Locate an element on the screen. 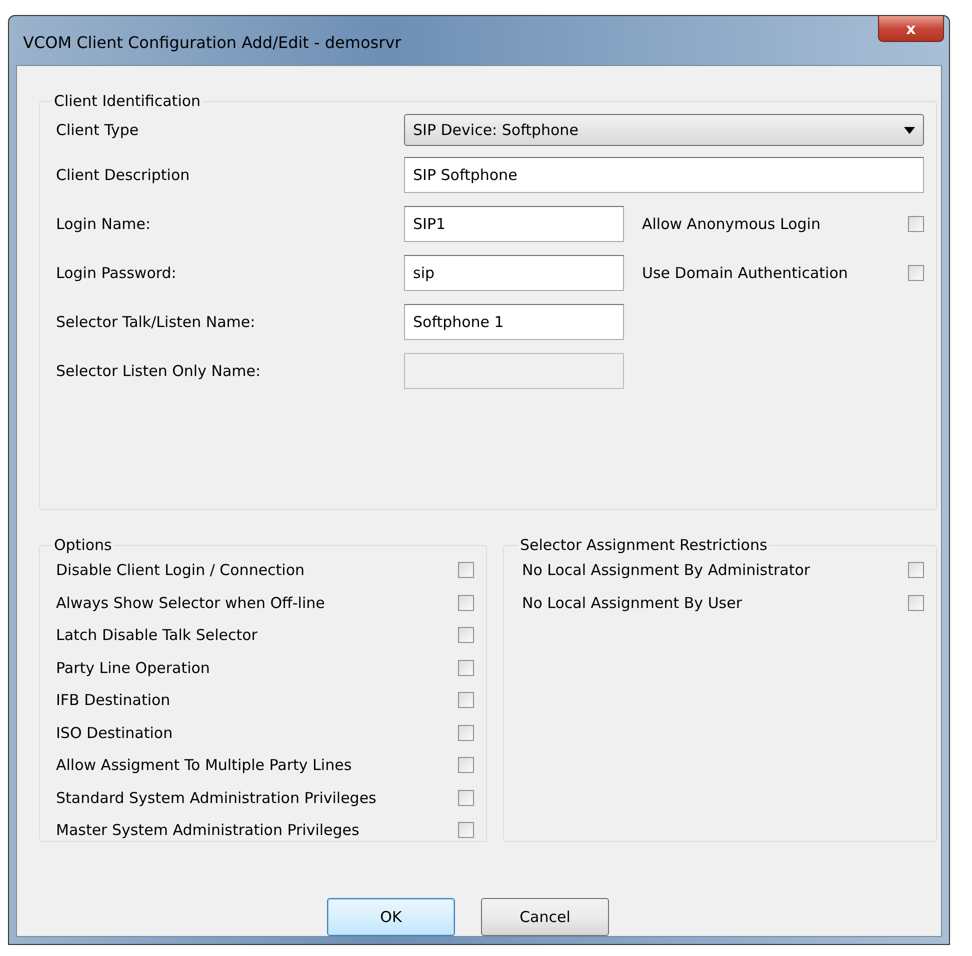  option-label: Allow Anonymous Login is located at coordinates (731, 223).